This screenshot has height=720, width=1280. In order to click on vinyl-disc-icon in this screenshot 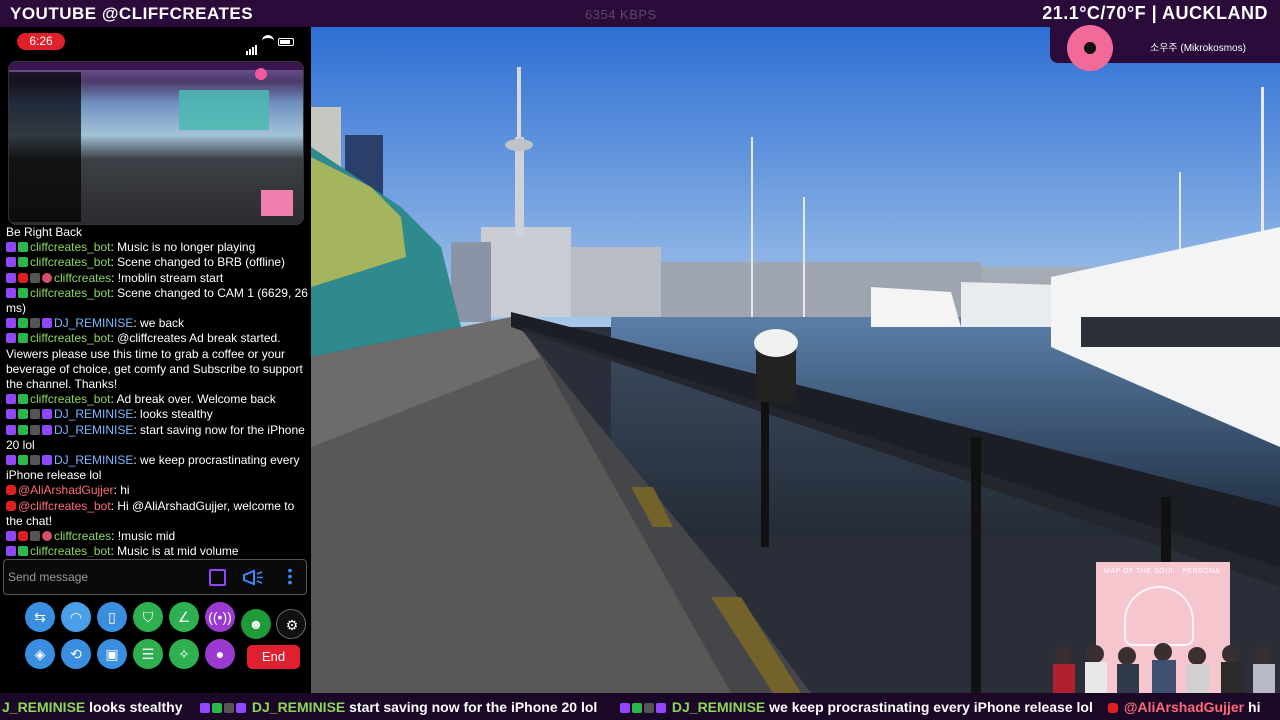, I will do `click(1090, 48)`.